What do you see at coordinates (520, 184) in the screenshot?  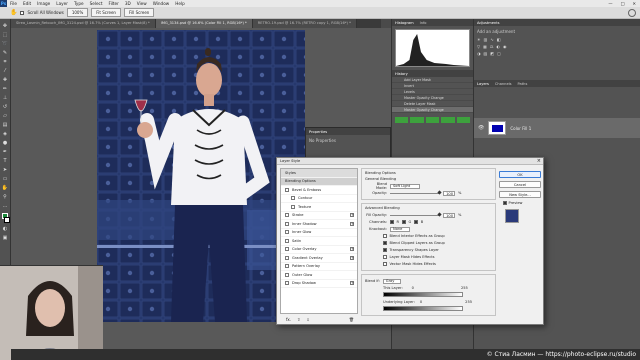 I see `cancel-button: Cancel` at bounding box center [520, 184].